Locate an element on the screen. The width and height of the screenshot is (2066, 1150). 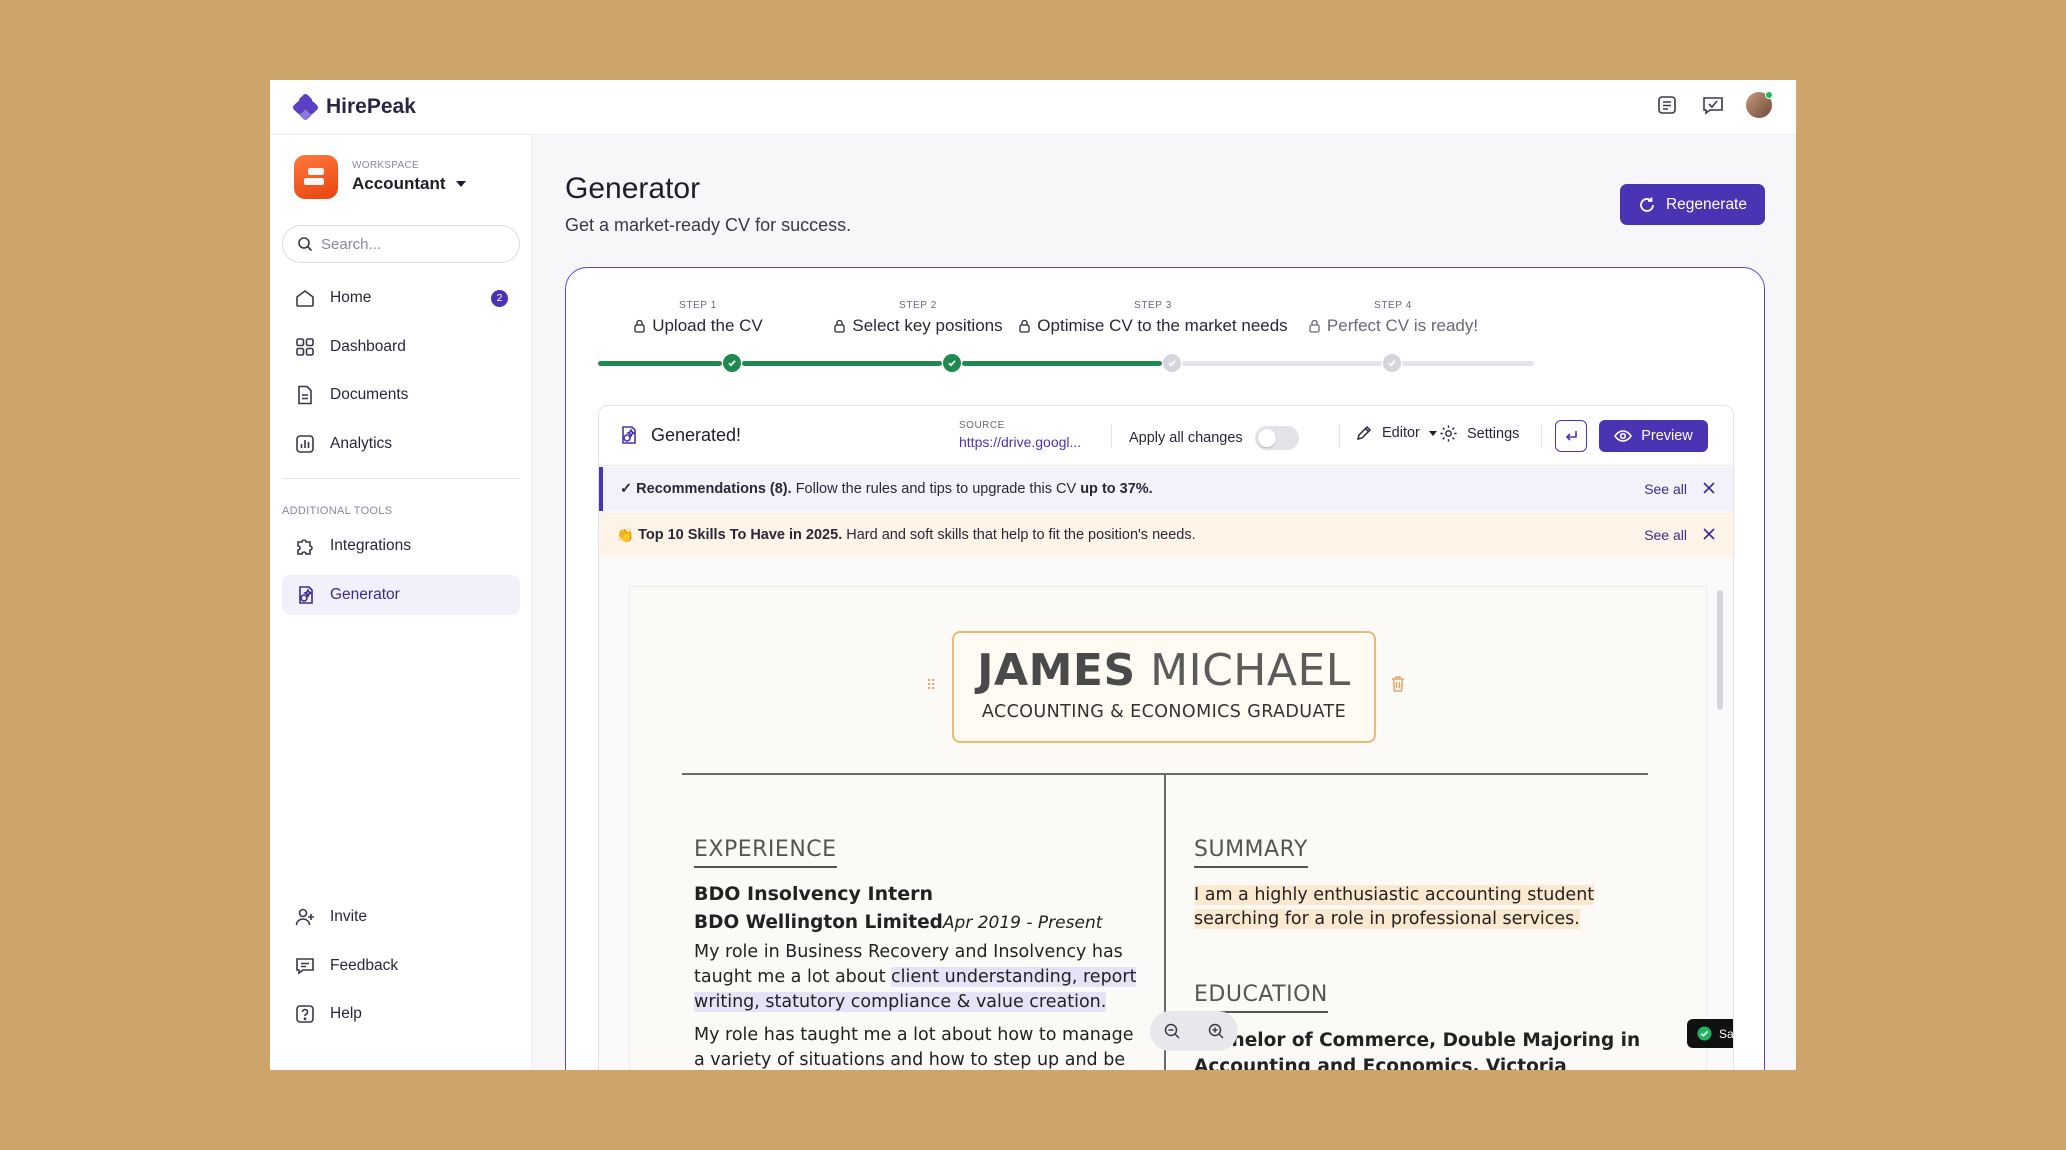
notes-icon is located at coordinates (1667, 105).